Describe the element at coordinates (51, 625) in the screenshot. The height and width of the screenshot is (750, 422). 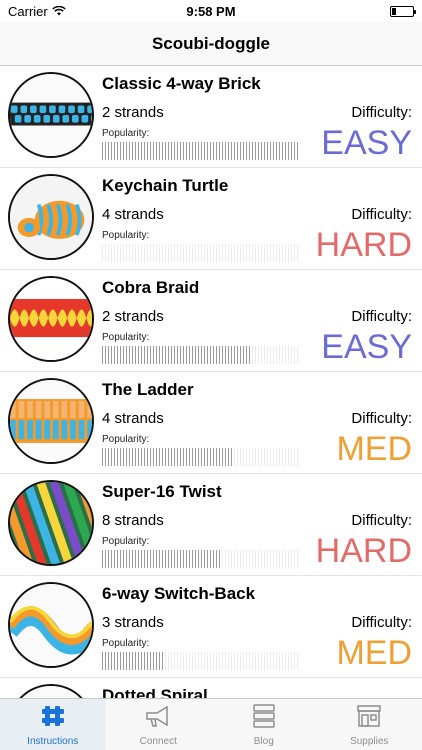
I see `switchback-braid-photo` at that location.